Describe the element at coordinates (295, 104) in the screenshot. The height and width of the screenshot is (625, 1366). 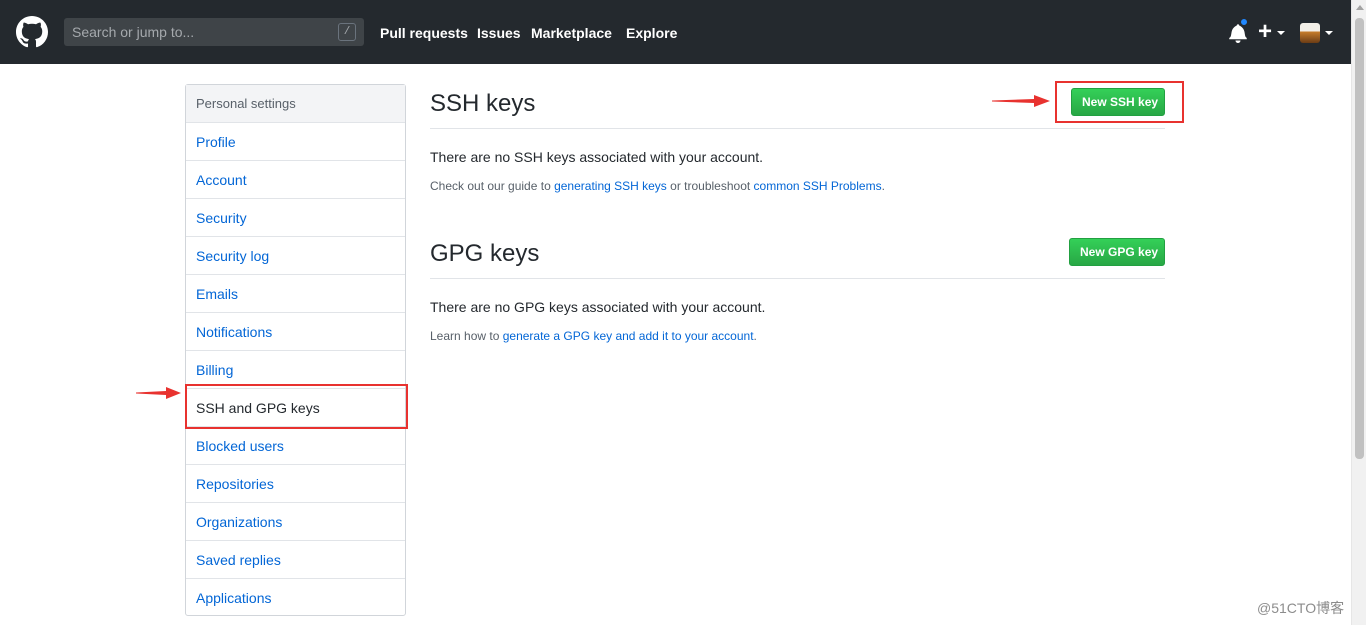
I see `sidebar-heading: Personal settings` at that location.